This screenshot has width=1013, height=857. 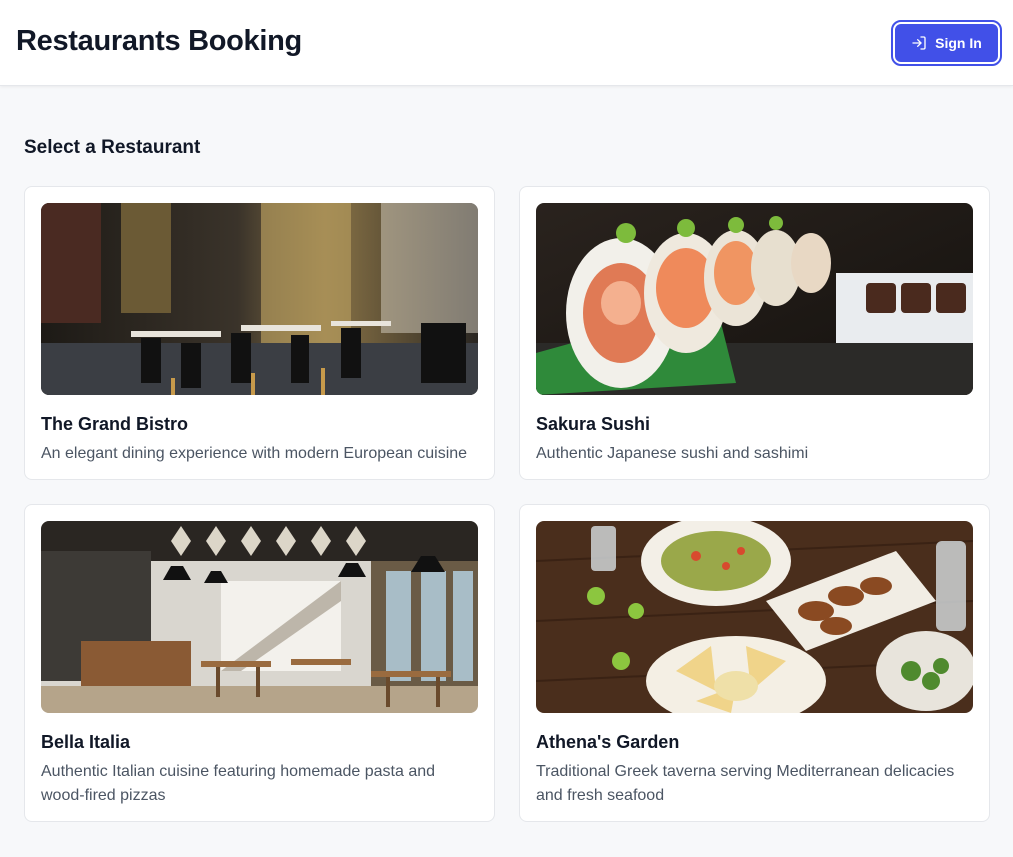 What do you see at coordinates (672, 453) in the screenshot?
I see `restaurant-description: Authentic Japanese sushi and sashimi` at bounding box center [672, 453].